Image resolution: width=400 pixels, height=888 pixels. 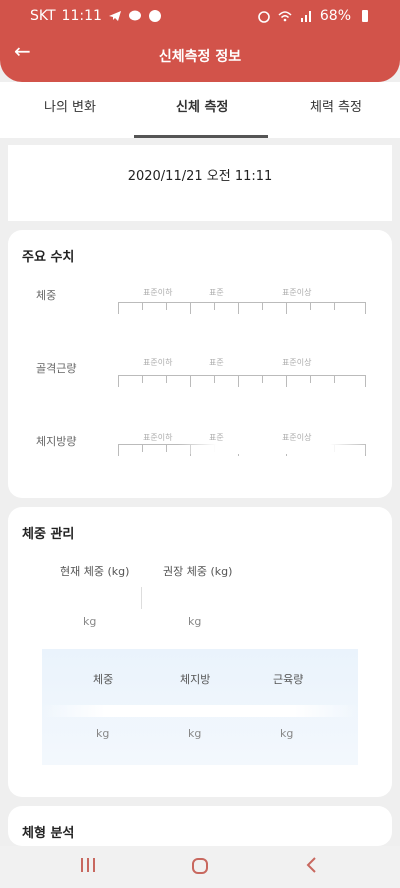 What do you see at coordinates (43, 16) in the screenshot?
I see `carrier: SKT` at bounding box center [43, 16].